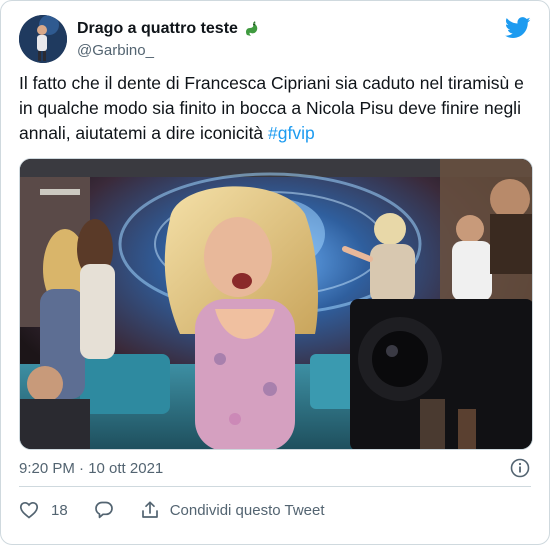 This screenshot has width=550, height=545. I want to click on like-button: 18, so click(43, 510).